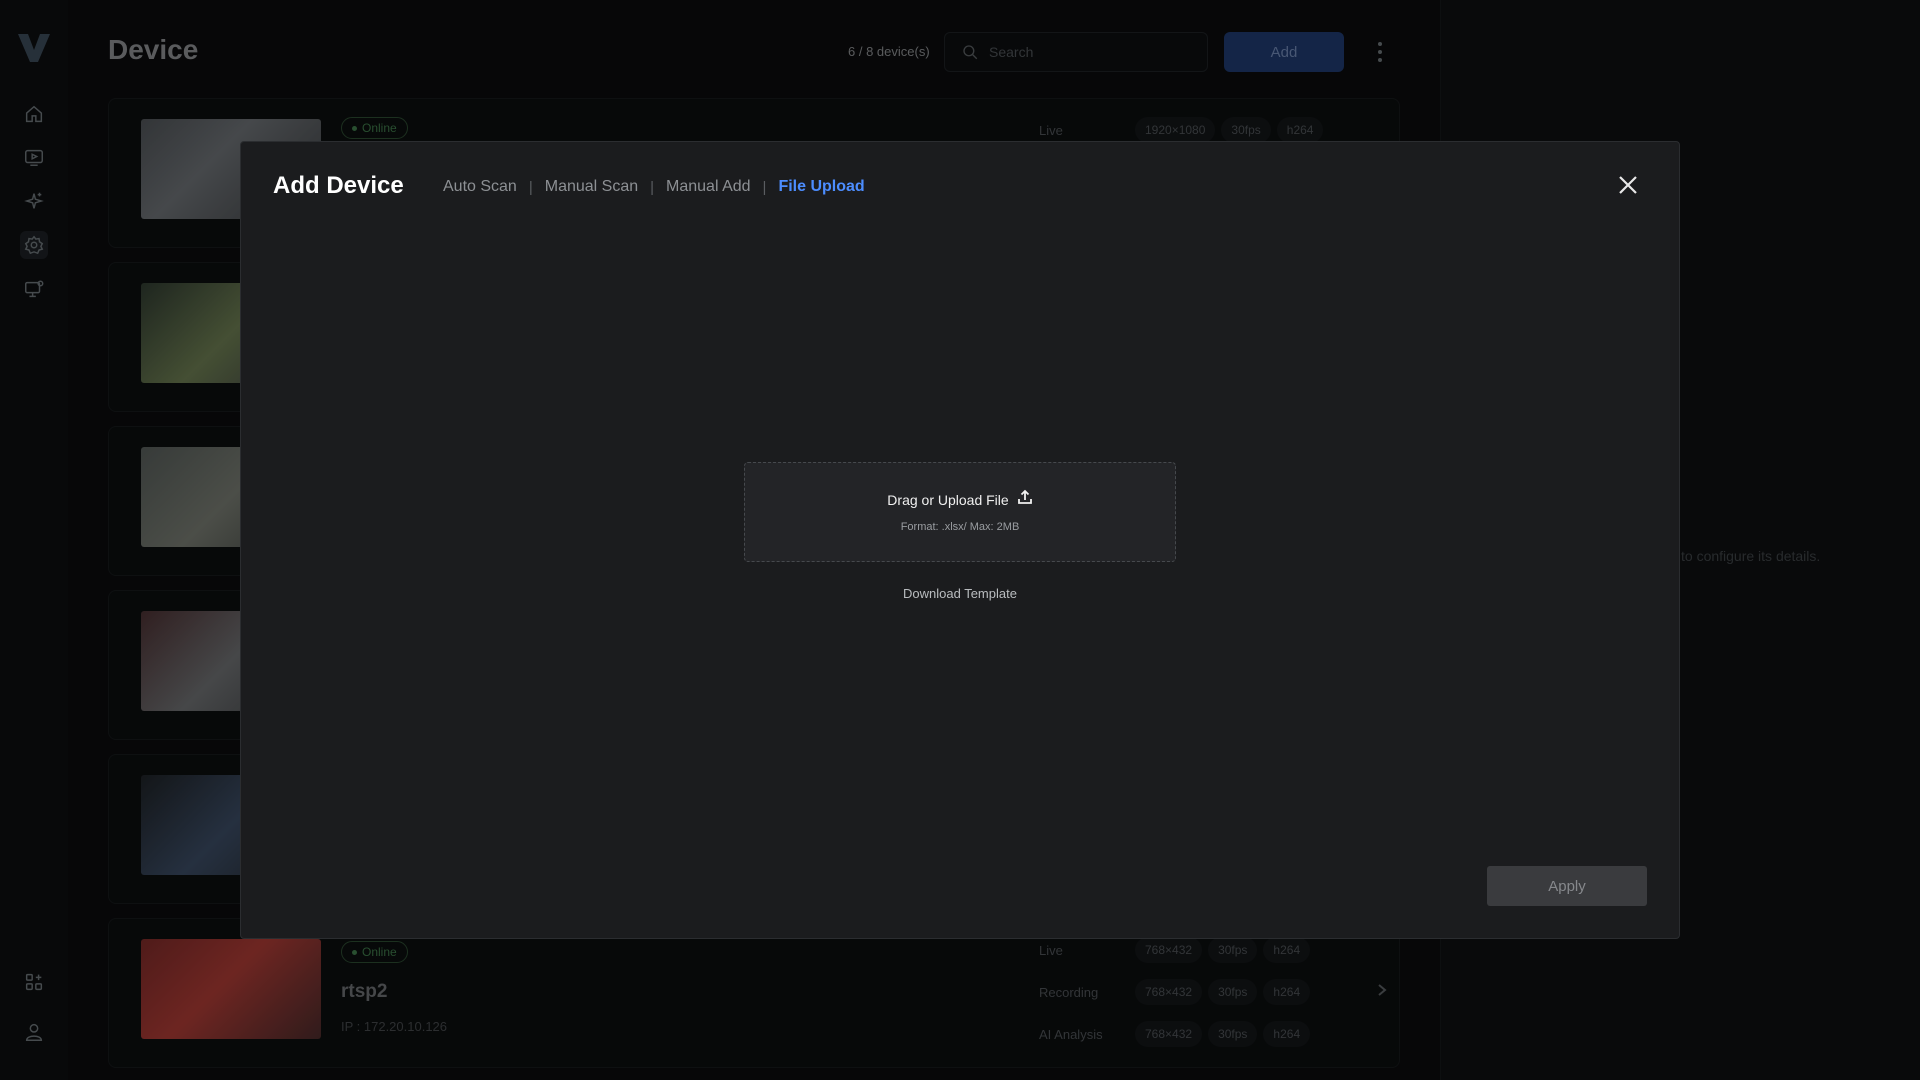 This screenshot has width=1920, height=1080. What do you see at coordinates (1567, 886) in the screenshot?
I see `apply-button: Apply` at bounding box center [1567, 886].